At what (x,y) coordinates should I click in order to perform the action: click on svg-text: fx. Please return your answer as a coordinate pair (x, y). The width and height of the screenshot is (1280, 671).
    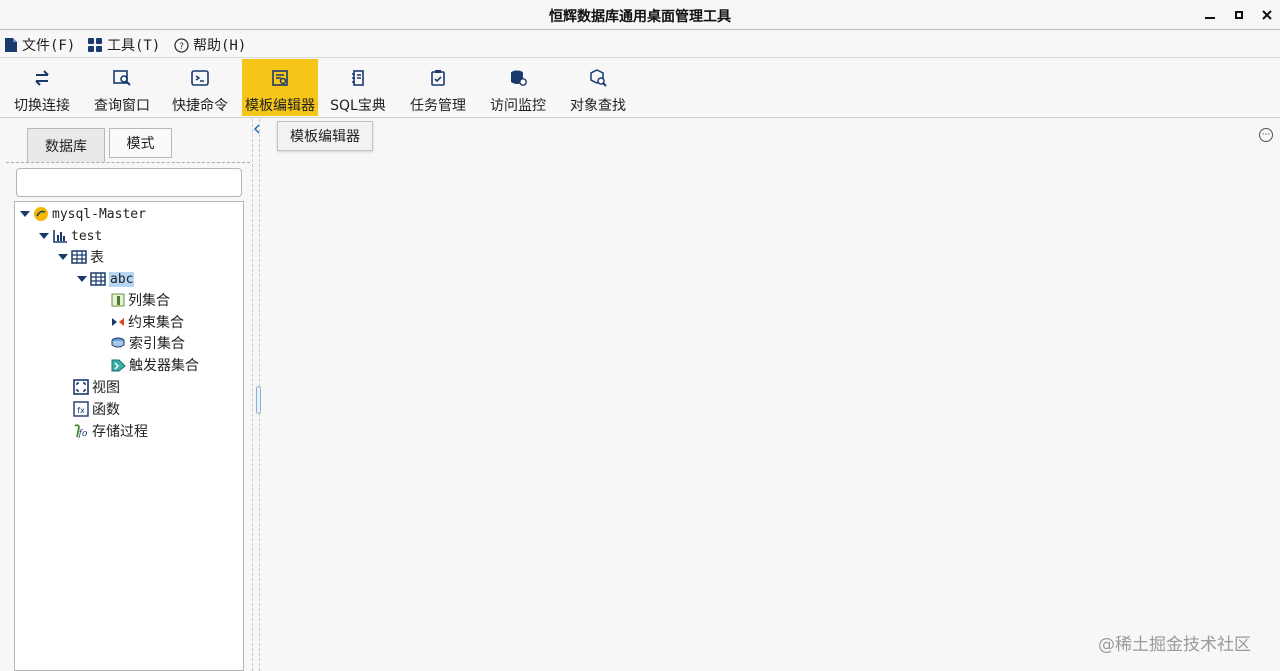
    Looking at the image, I should click on (81, 410).